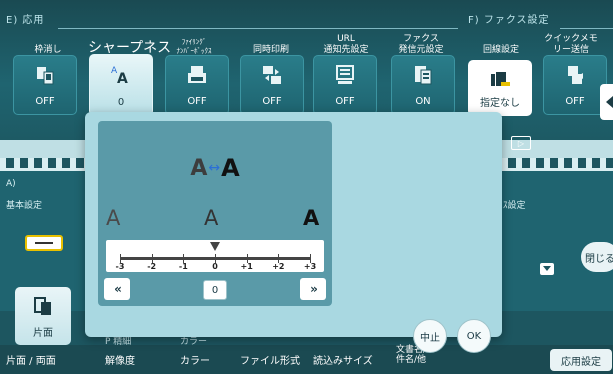 Image resolution: width=613 pixels, height=374 pixels. What do you see at coordinates (345, 85) in the screenshot?
I see `url-notify-button: OFF` at bounding box center [345, 85].